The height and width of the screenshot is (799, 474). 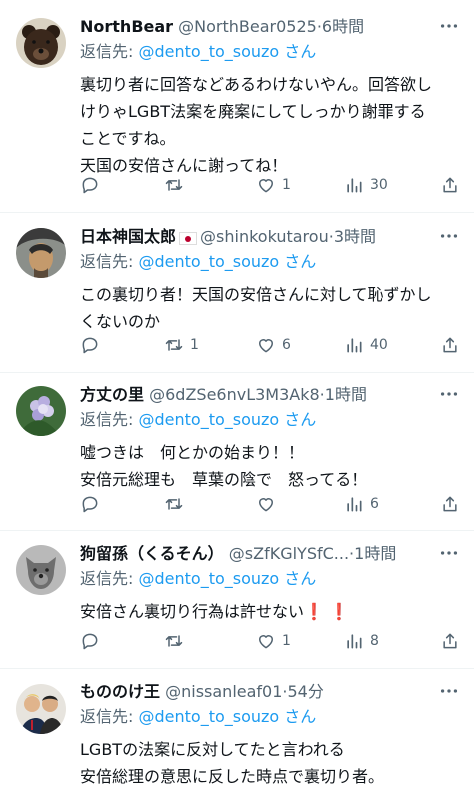 What do you see at coordinates (272, 308) in the screenshot?
I see `tweet-text: この裏切り者！天国の安倍さんに対して恥ずかし くないのか` at bounding box center [272, 308].